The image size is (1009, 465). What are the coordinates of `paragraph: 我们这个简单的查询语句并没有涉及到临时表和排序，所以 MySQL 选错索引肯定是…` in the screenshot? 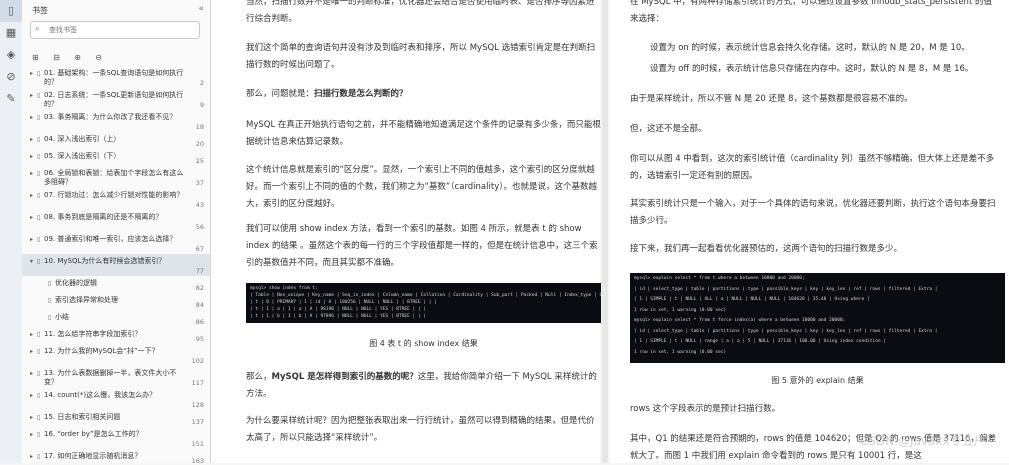 It's located at (421, 56).